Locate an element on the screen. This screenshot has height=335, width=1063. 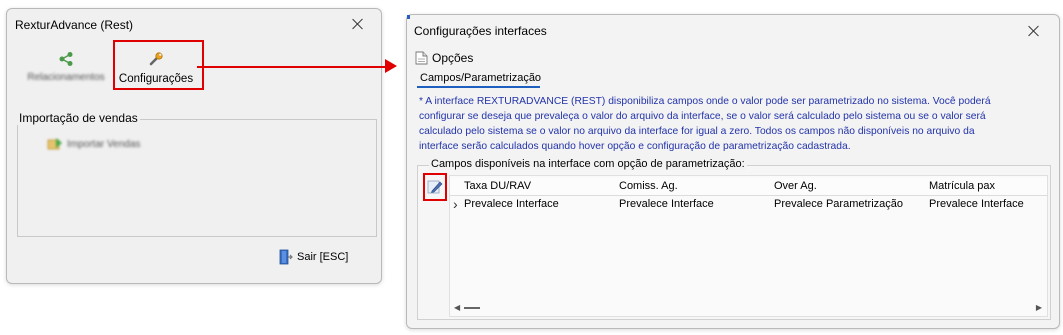
import-group-legend: Importação de vendas is located at coordinates (78, 118).